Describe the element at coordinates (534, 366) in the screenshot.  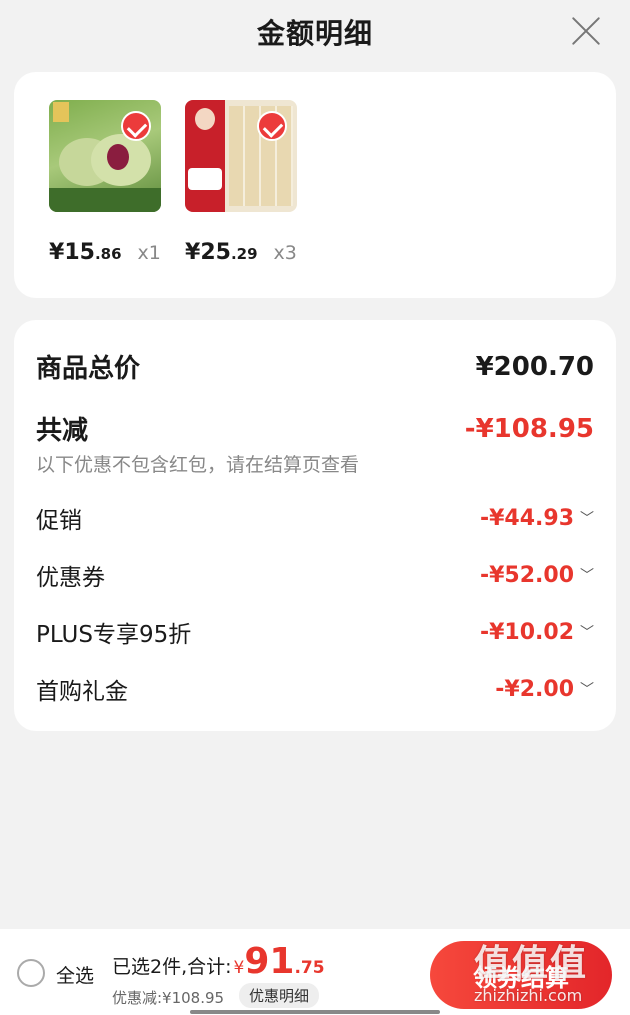
I see `total-value: ¥200.70` at that location.